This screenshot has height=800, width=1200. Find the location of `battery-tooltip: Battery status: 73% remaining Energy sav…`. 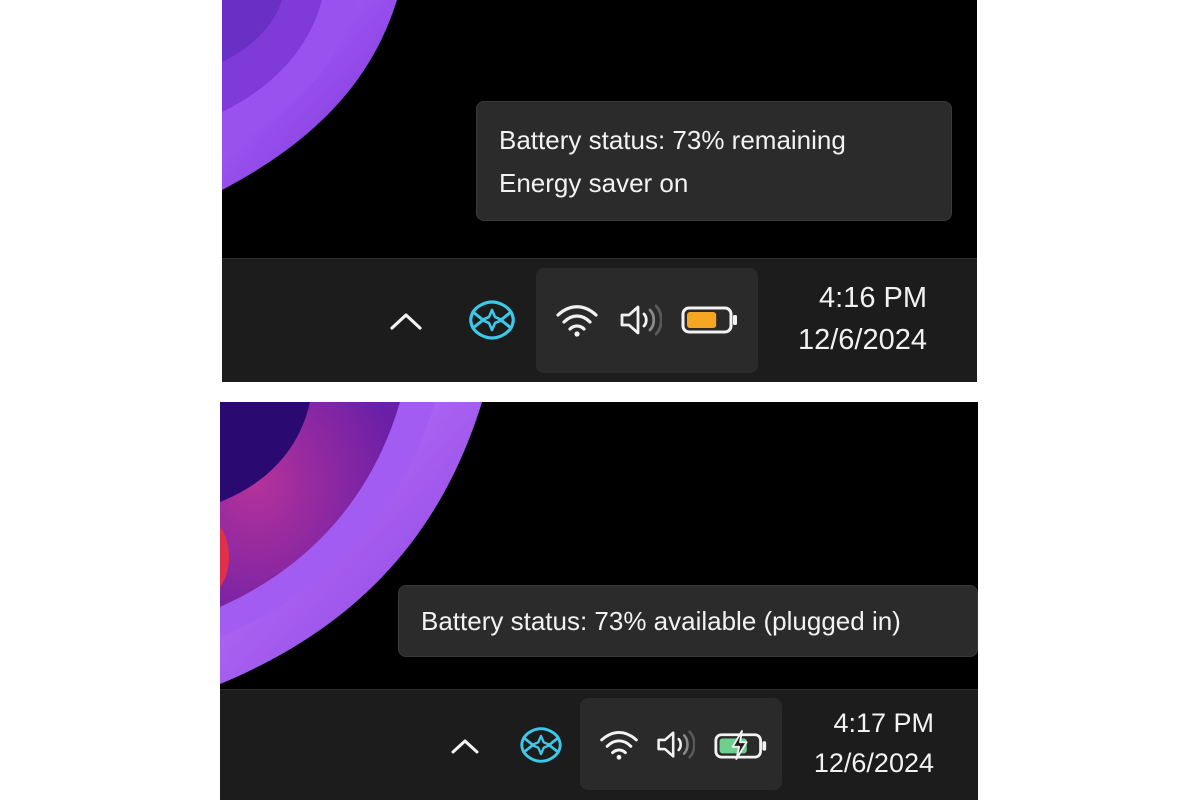

battery-tooltip: Battery status: 73% remaining Energy sav… is located at coordinates (714, 161).